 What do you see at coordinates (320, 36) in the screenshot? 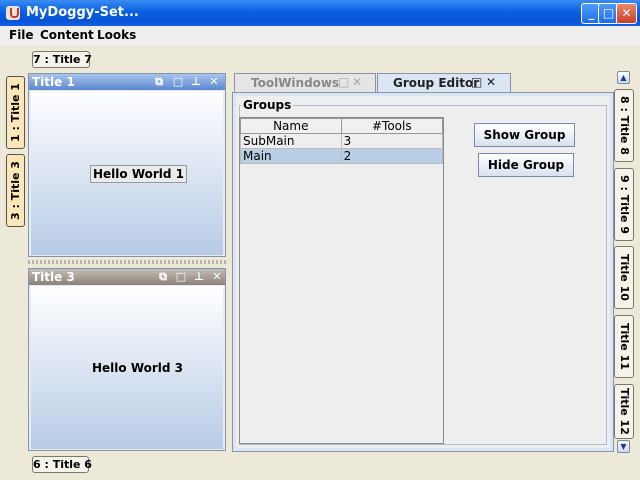
I see `menu-bar: File Content Looks` at bounding box center [320, 36].